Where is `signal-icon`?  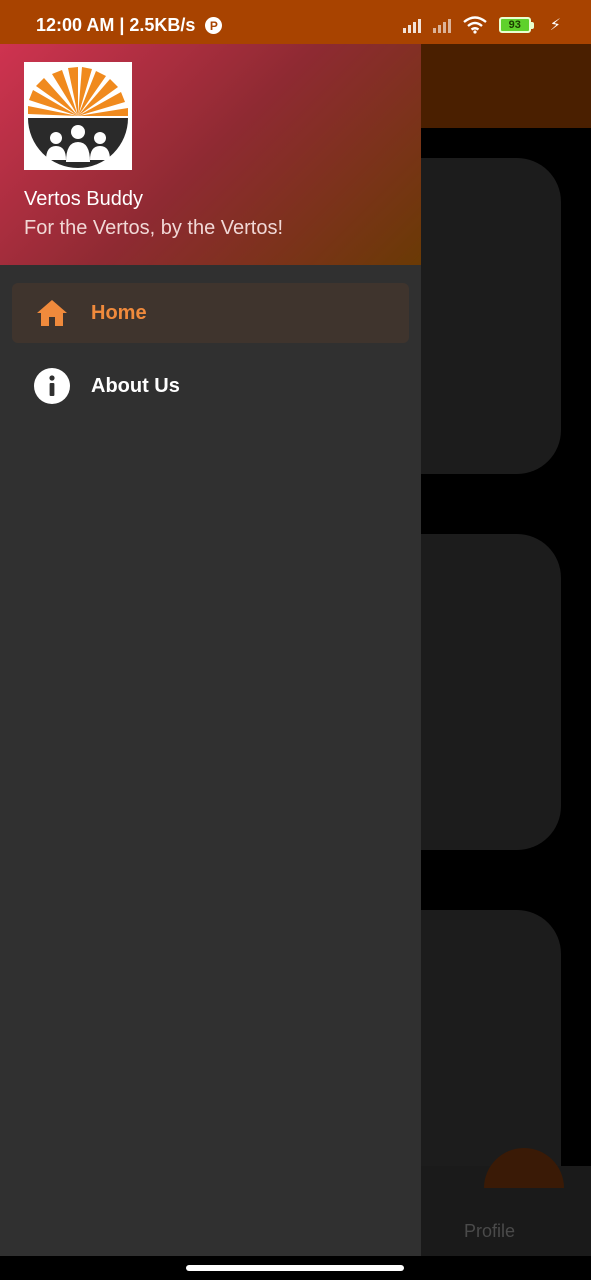
signal-icon is located at coordinates (411, 25).